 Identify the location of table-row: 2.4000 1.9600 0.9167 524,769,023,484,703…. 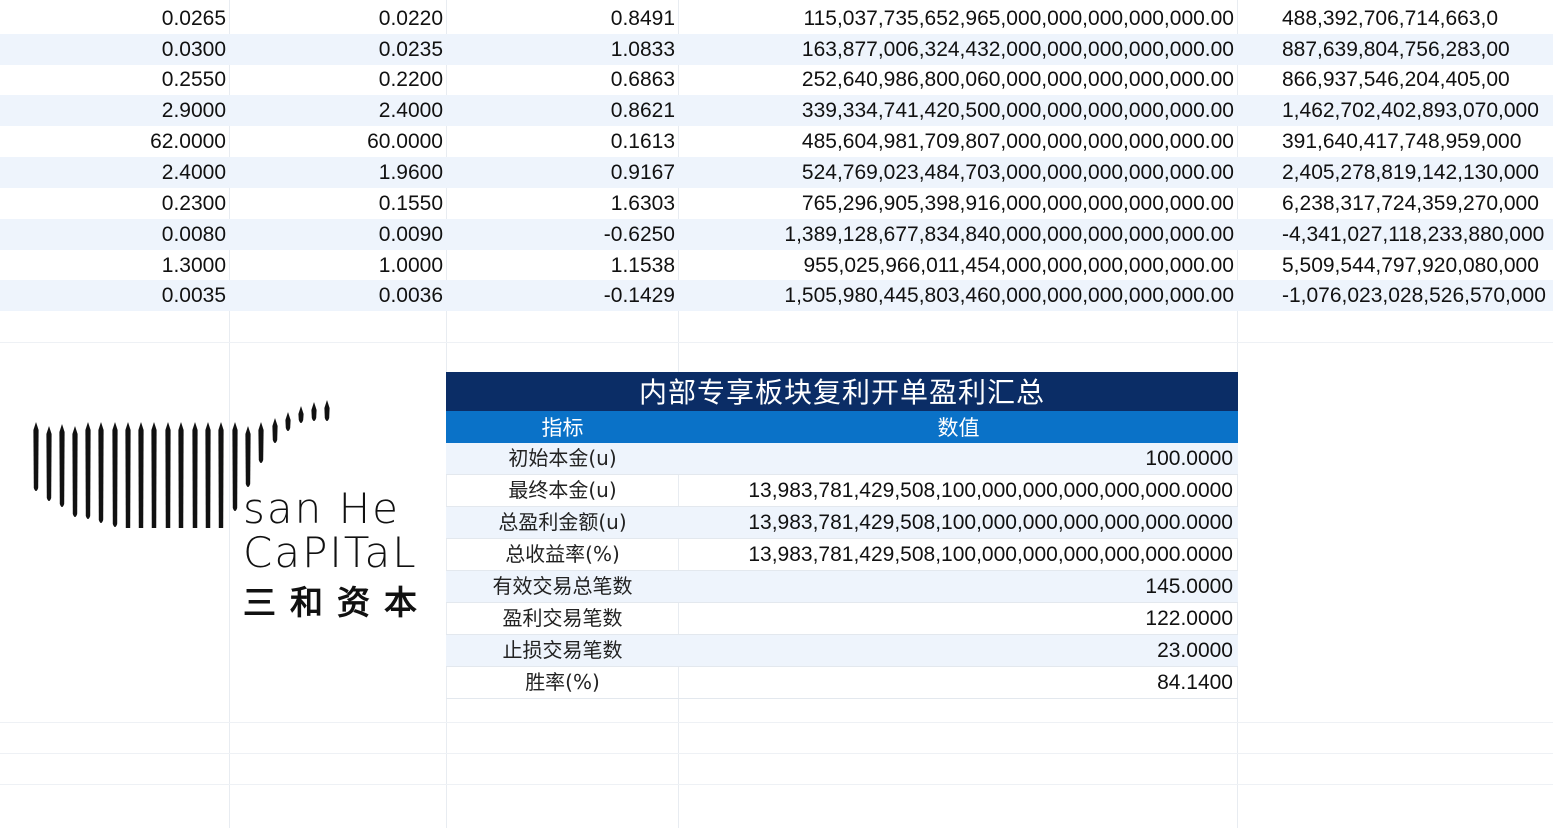
(776, 172).